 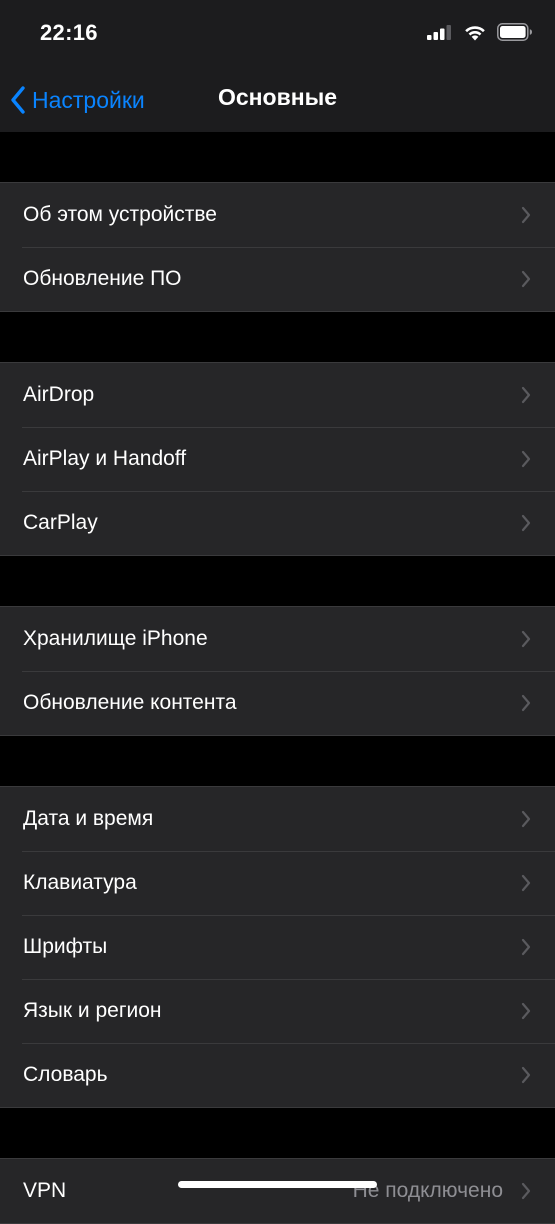 What do you see at coordinates (65, 1074) in the screenshot?
I see `row-label: Словарь` at bounding box center [65, 1074].